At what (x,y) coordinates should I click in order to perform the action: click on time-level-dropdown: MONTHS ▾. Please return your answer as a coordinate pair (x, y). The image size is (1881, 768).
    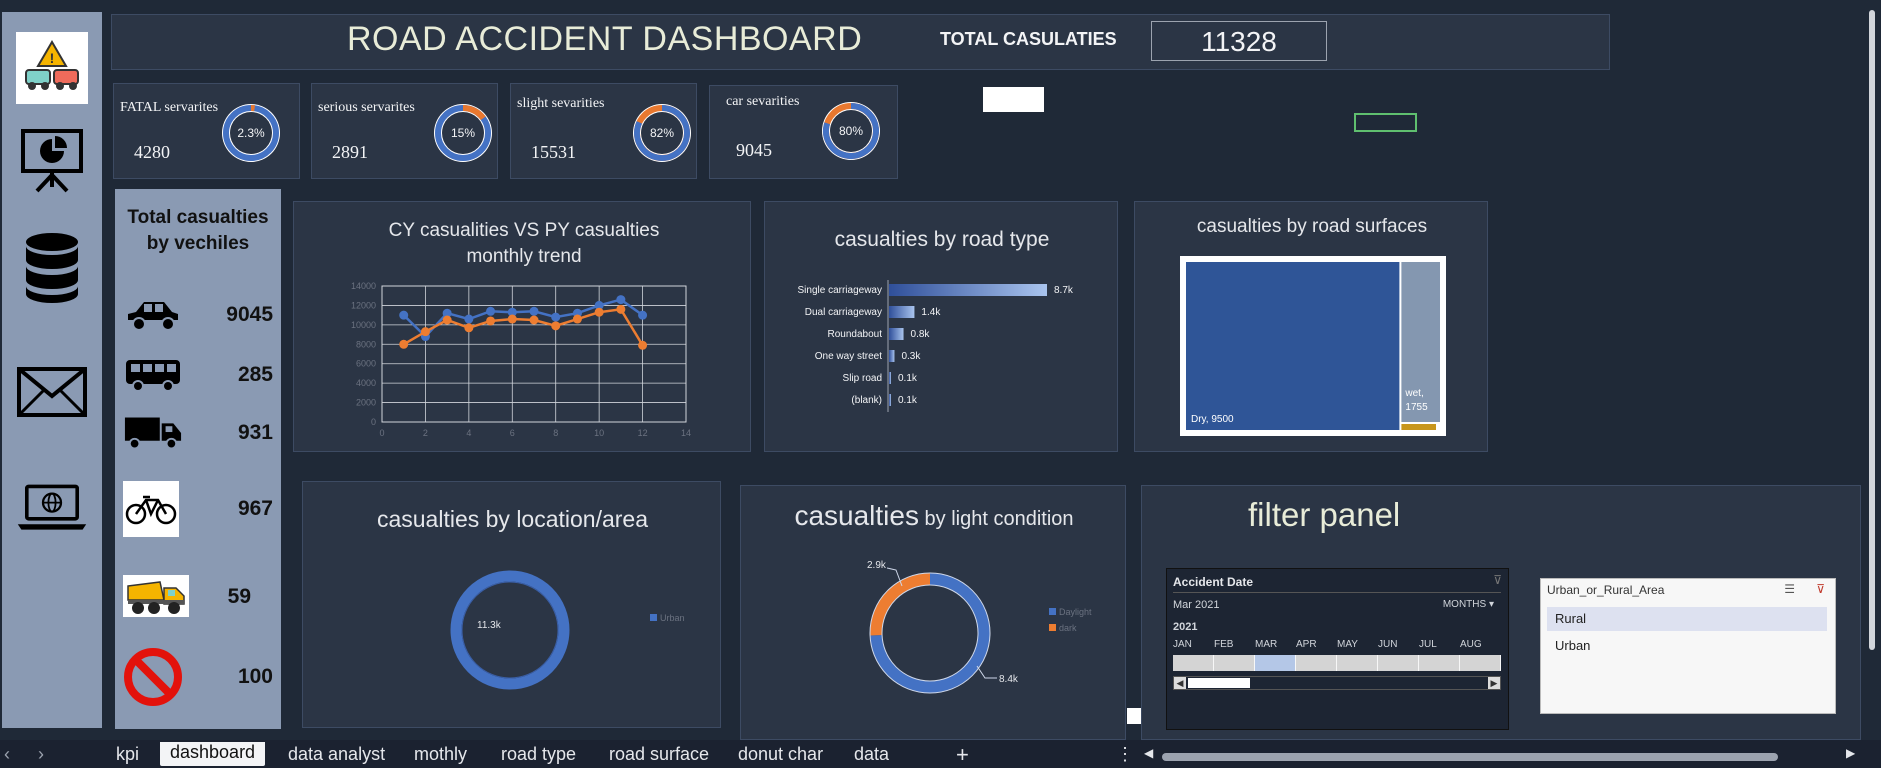
    Looking at the image, I should click on (1468, 604).